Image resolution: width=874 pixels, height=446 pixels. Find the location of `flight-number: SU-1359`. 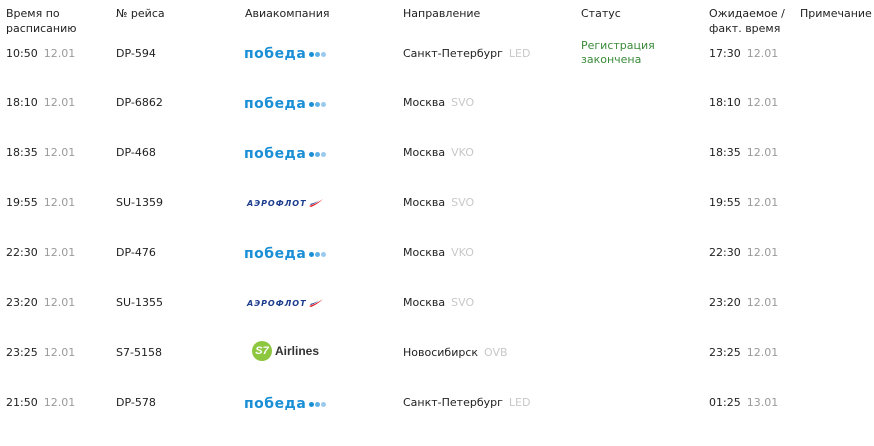

flight-number: SU-1359 is located at coordinates (139, 203).